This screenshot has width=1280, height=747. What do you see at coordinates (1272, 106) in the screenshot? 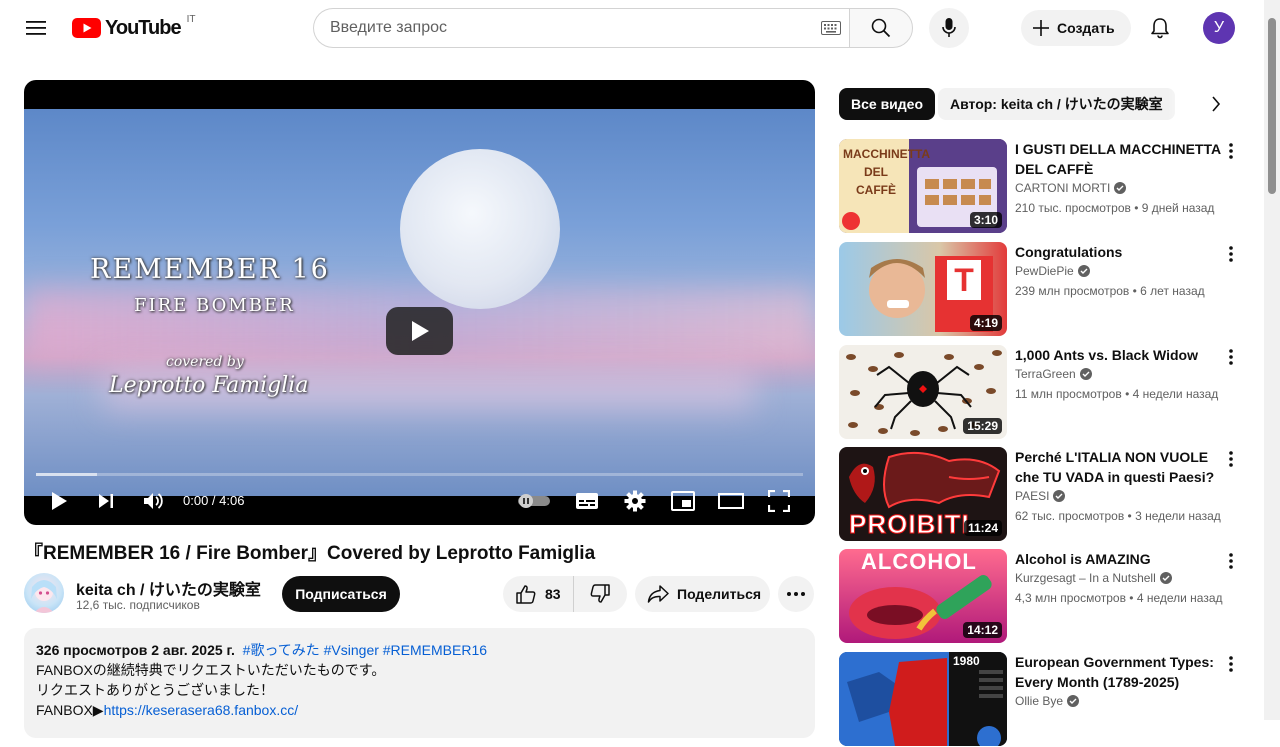
I see `scrollbar-thumb` at bounding box center [1272, 106].